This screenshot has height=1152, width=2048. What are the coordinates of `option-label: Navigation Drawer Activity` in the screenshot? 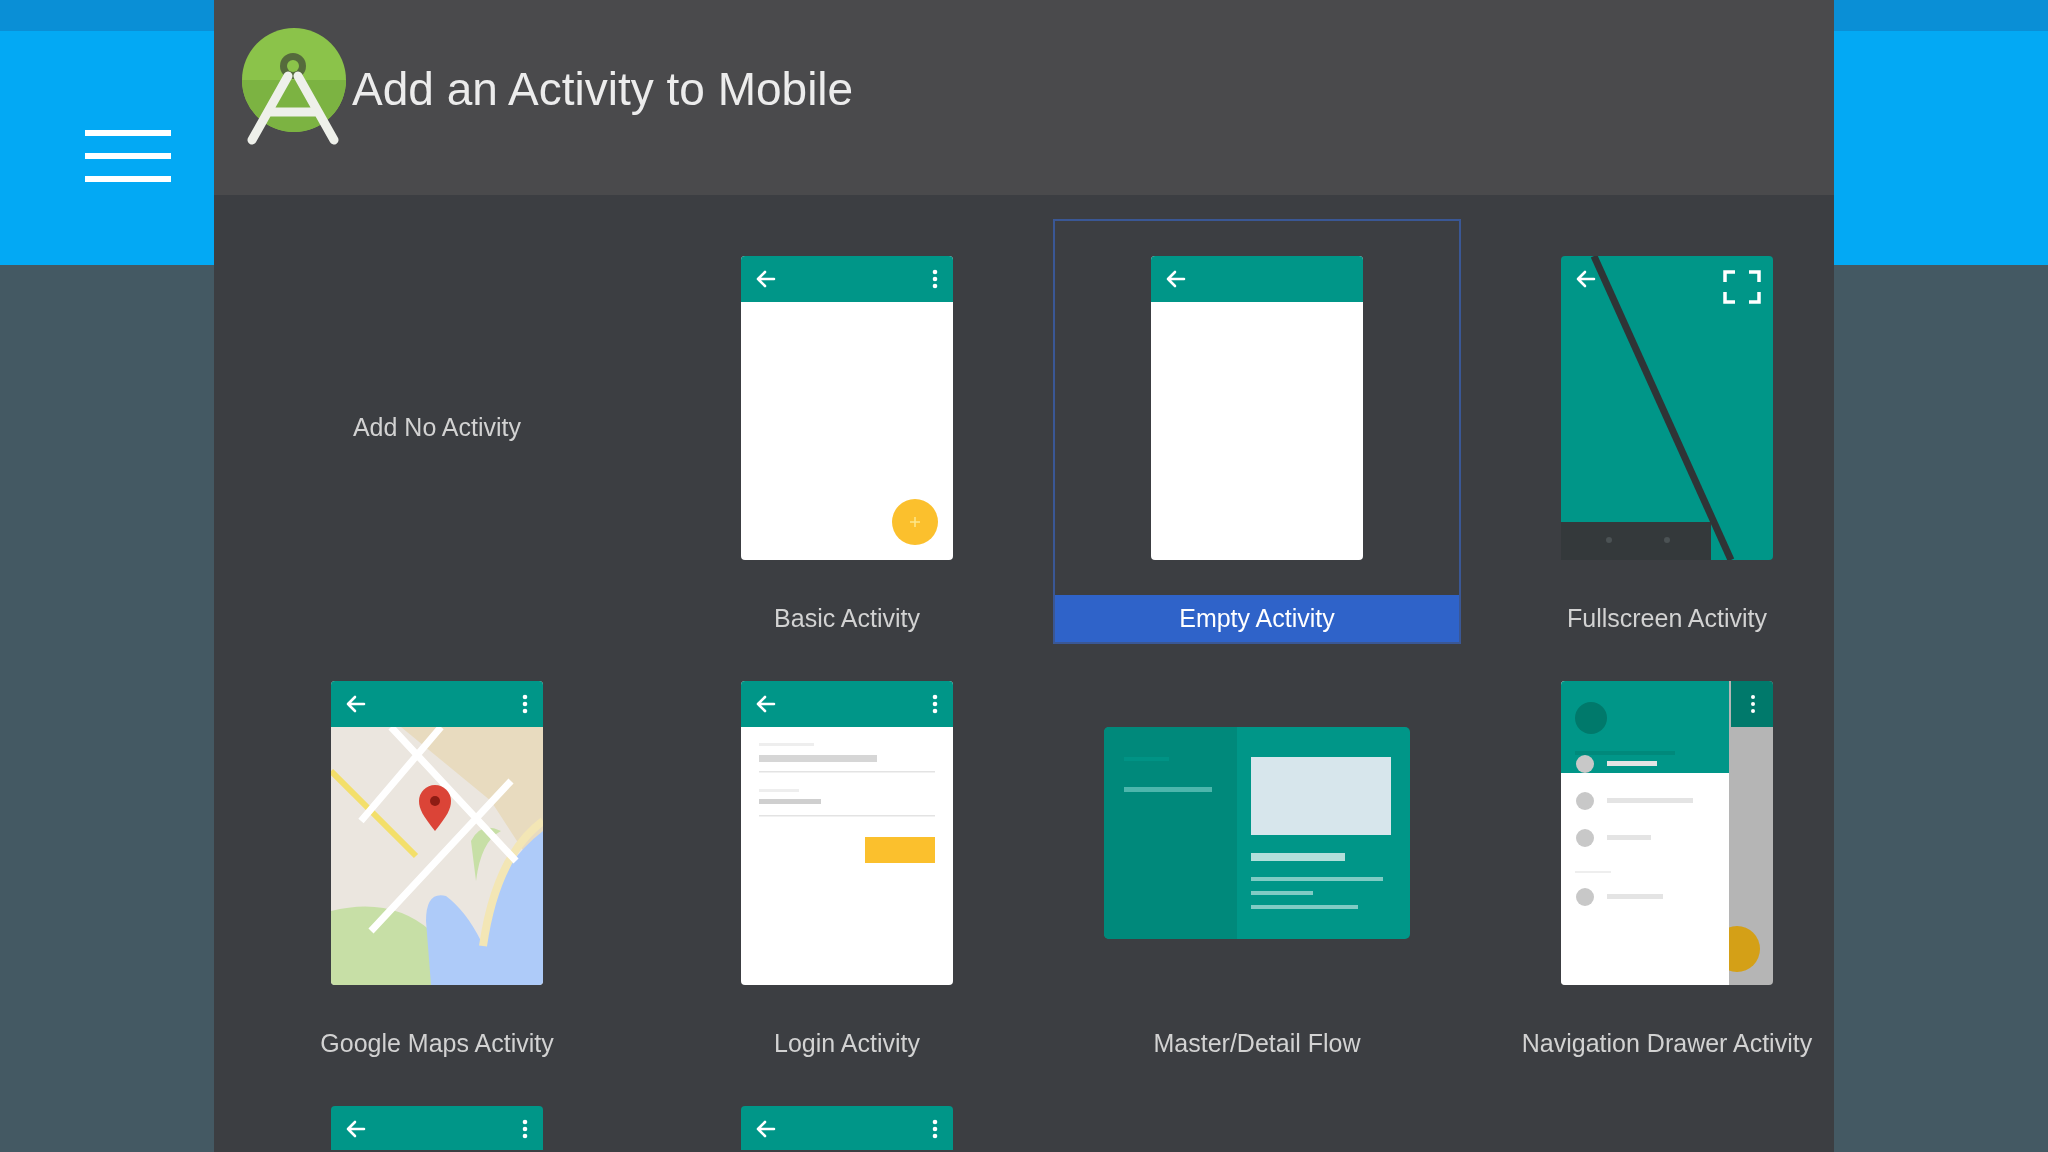 It's located at (1667, 1043).